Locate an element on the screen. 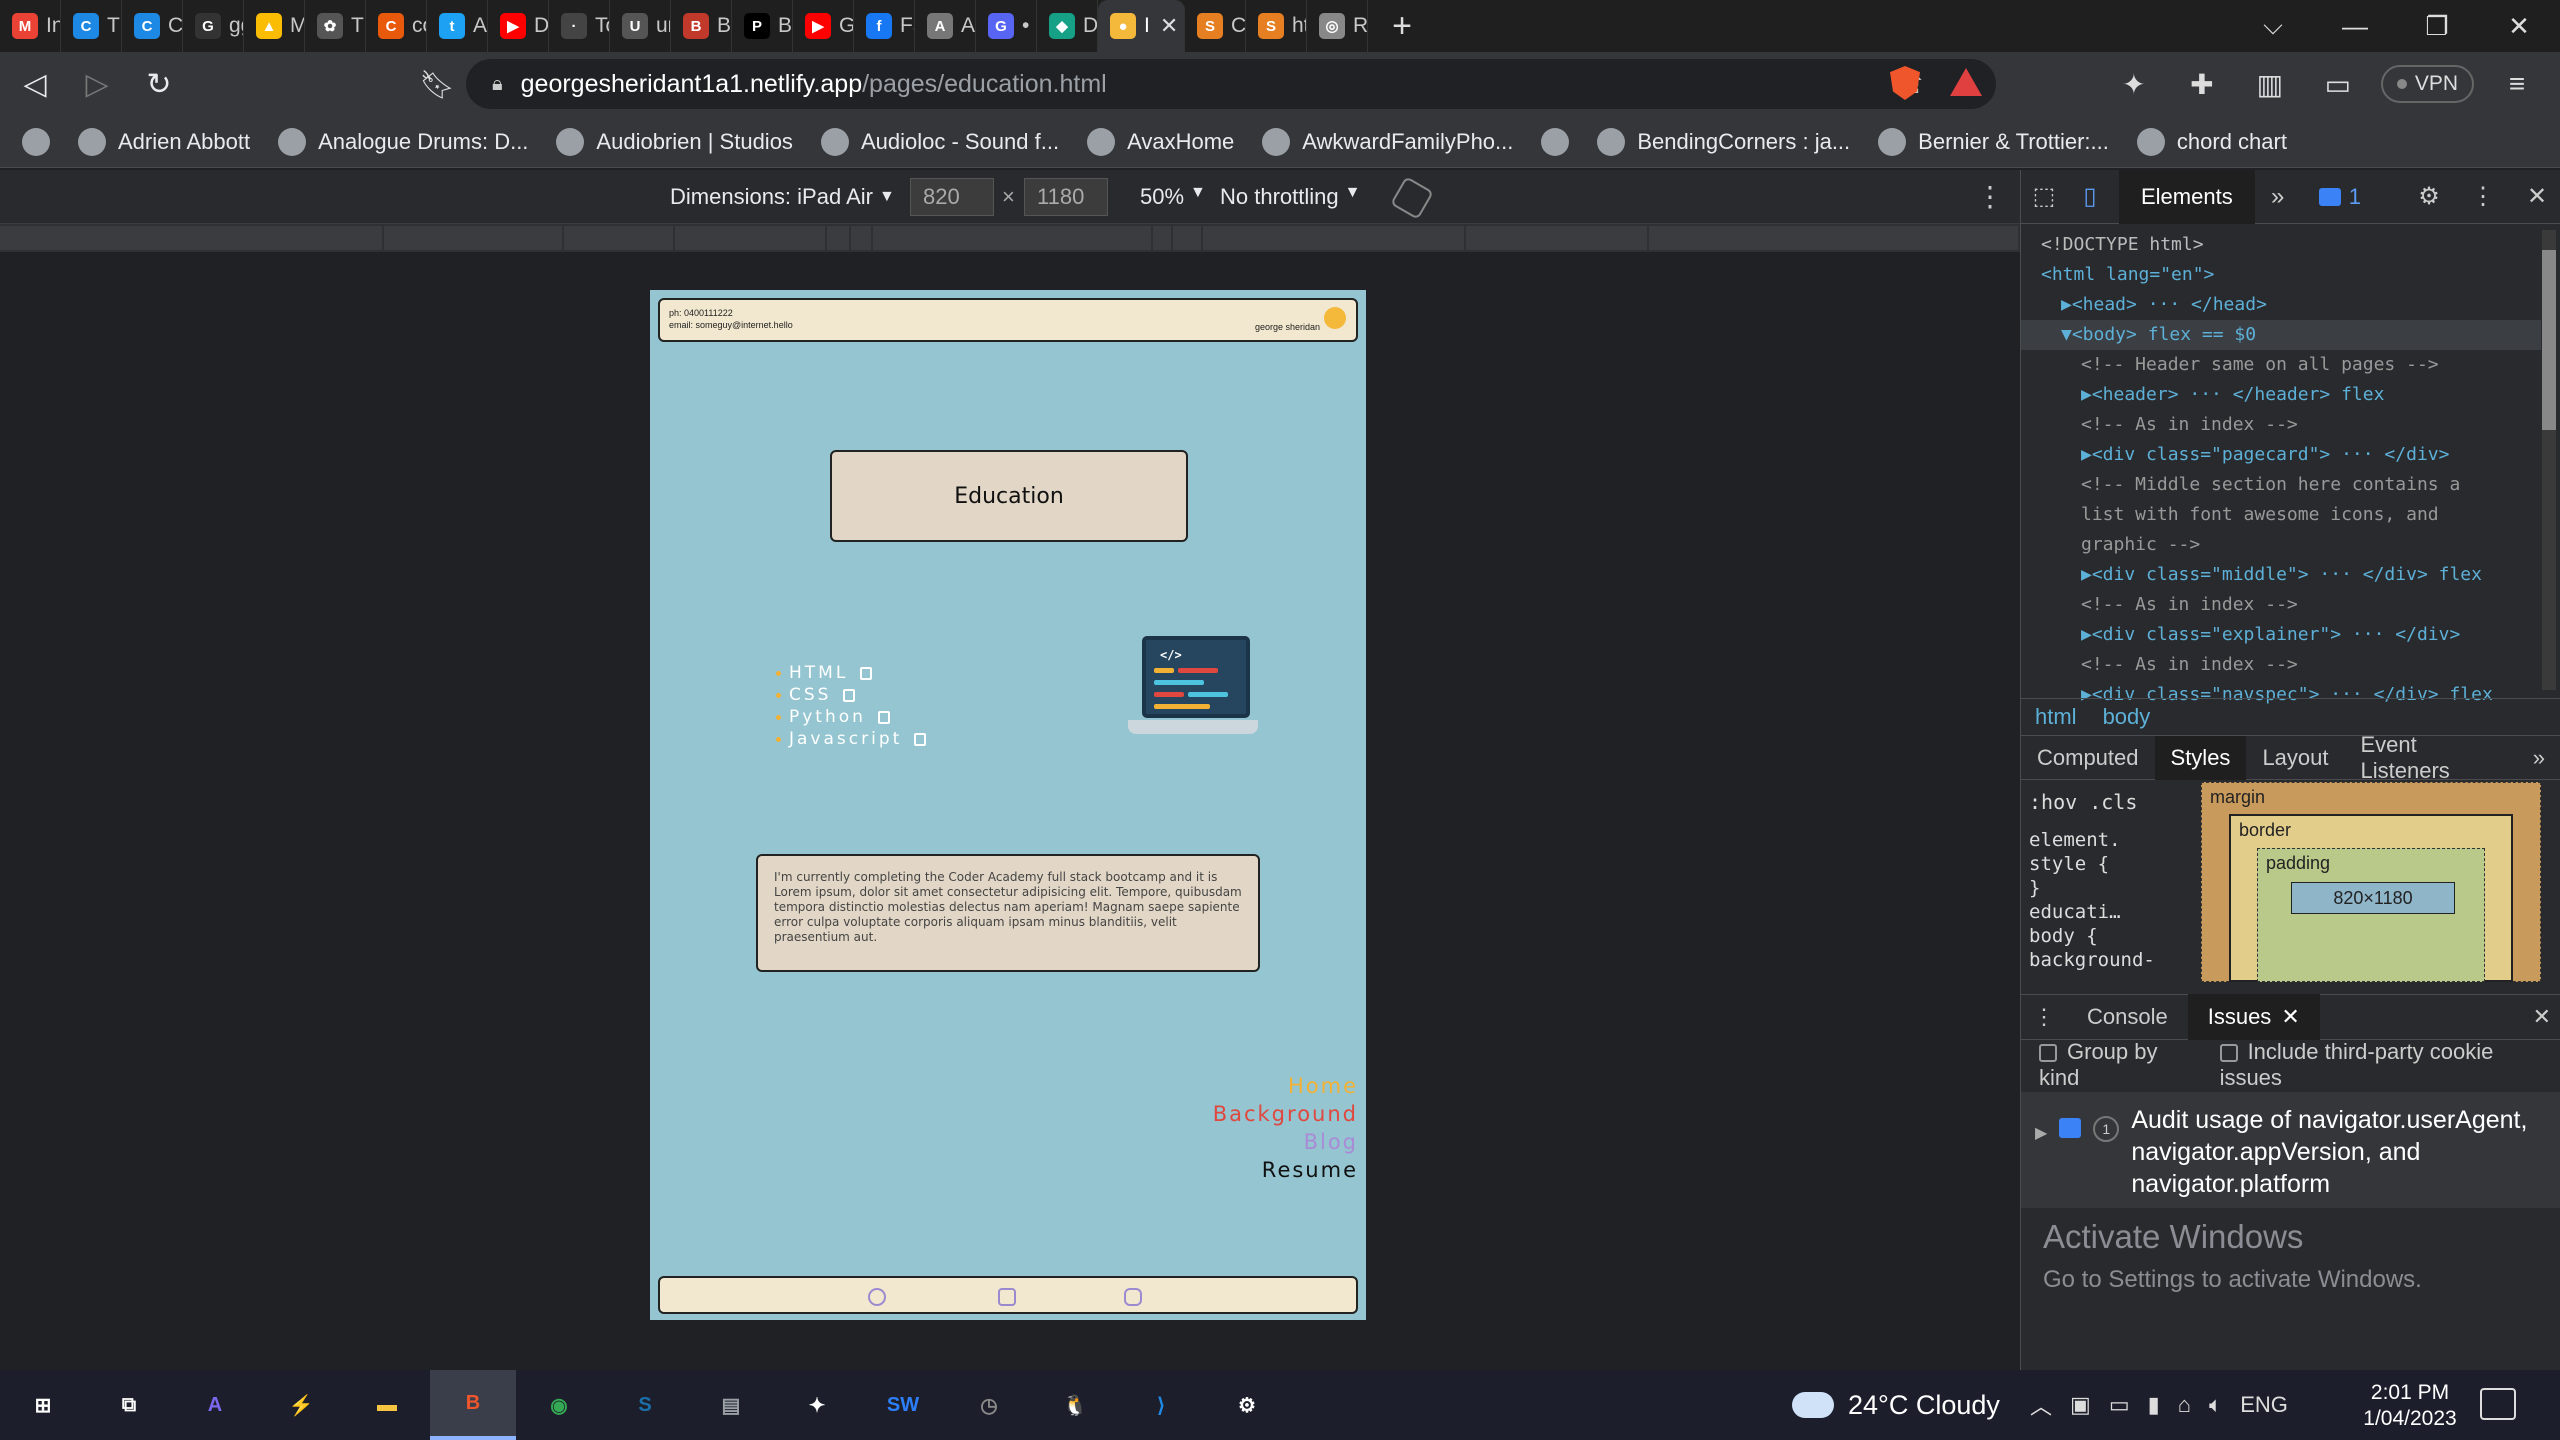  close-drawer-icon: ✕ is located at coordinates (2542, 1017).